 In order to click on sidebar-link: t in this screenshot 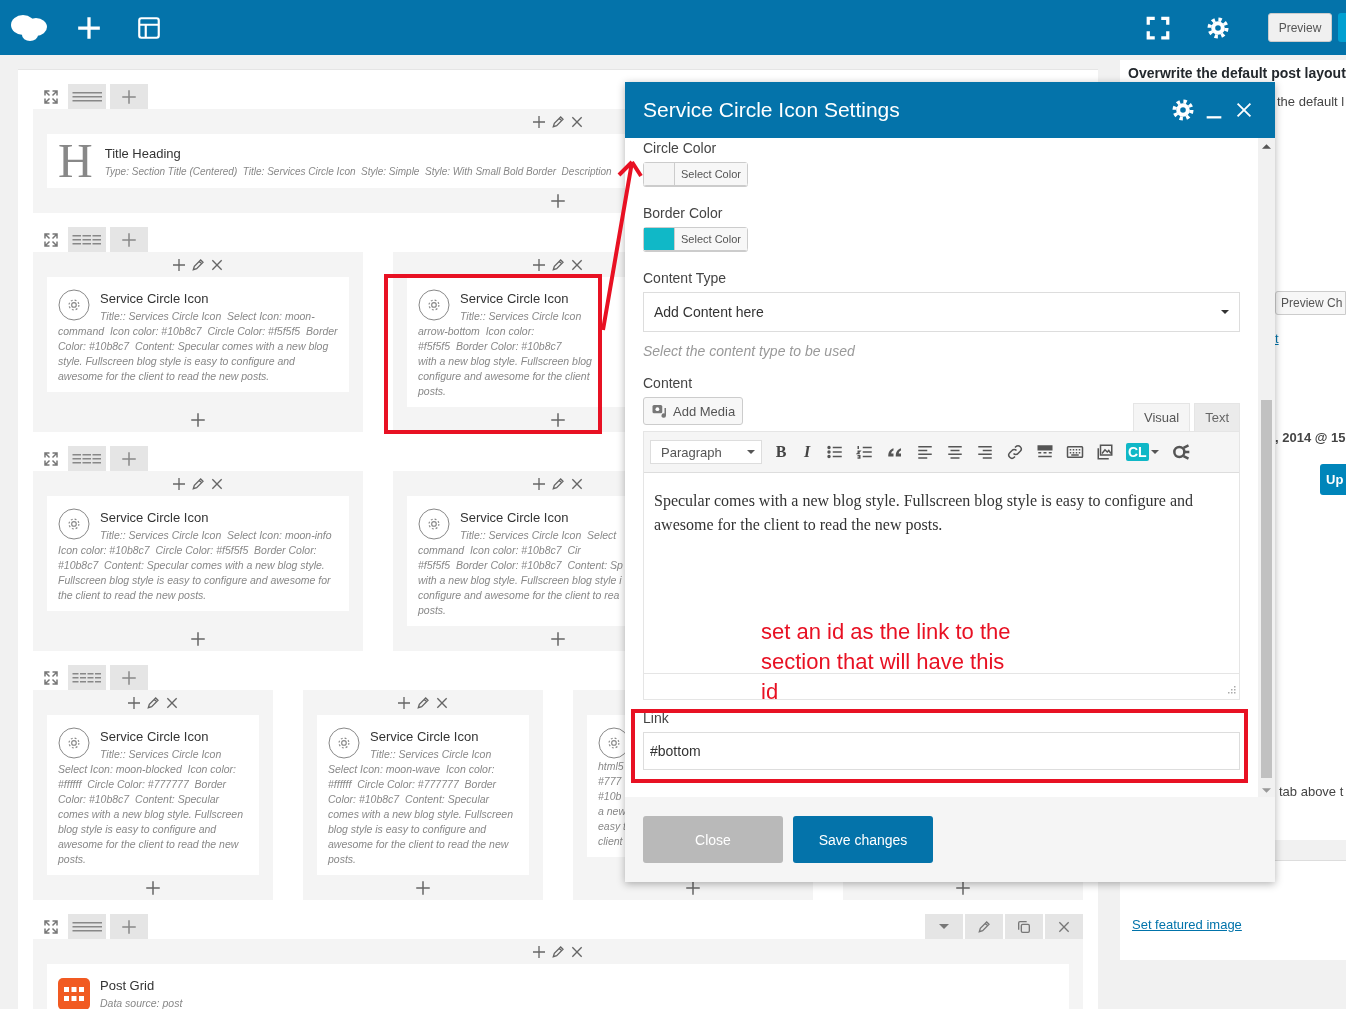, I will do `click(1277, 338)`.